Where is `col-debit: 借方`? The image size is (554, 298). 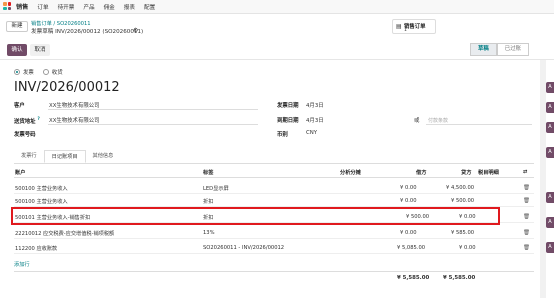 col-debit: 借方 is located at coordinates (421, 172).